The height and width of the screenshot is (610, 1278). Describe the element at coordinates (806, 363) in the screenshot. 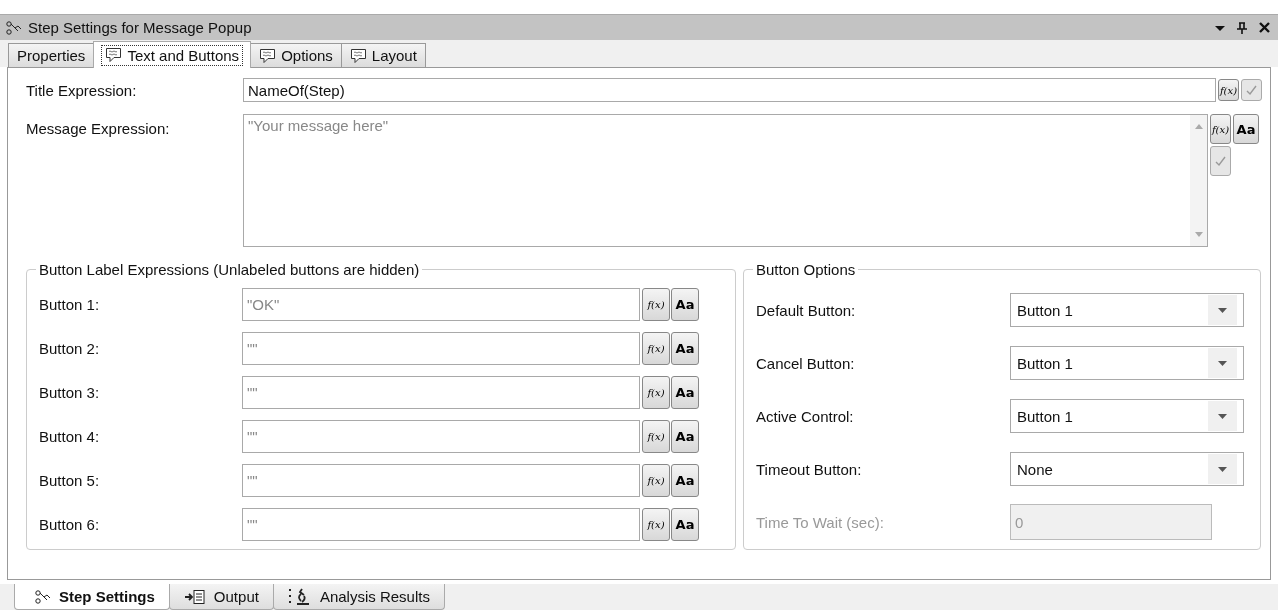

I see `field-label: Cancel Button:` at that location.